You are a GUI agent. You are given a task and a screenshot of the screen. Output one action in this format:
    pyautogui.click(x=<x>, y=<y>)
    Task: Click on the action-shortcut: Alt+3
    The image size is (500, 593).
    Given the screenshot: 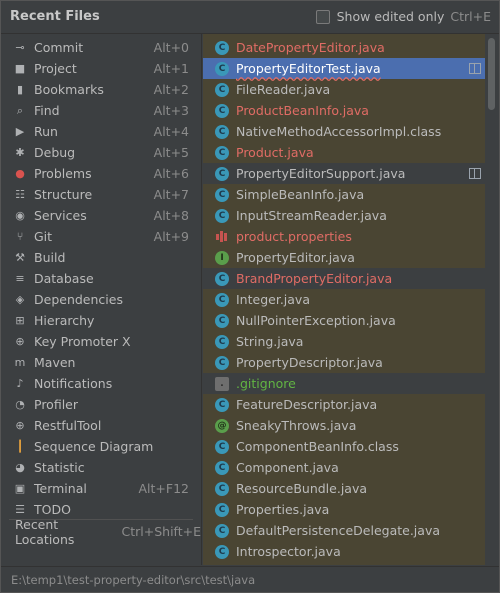 What is the action you would take?
    pyautogui.click(x=171, y=110)
    